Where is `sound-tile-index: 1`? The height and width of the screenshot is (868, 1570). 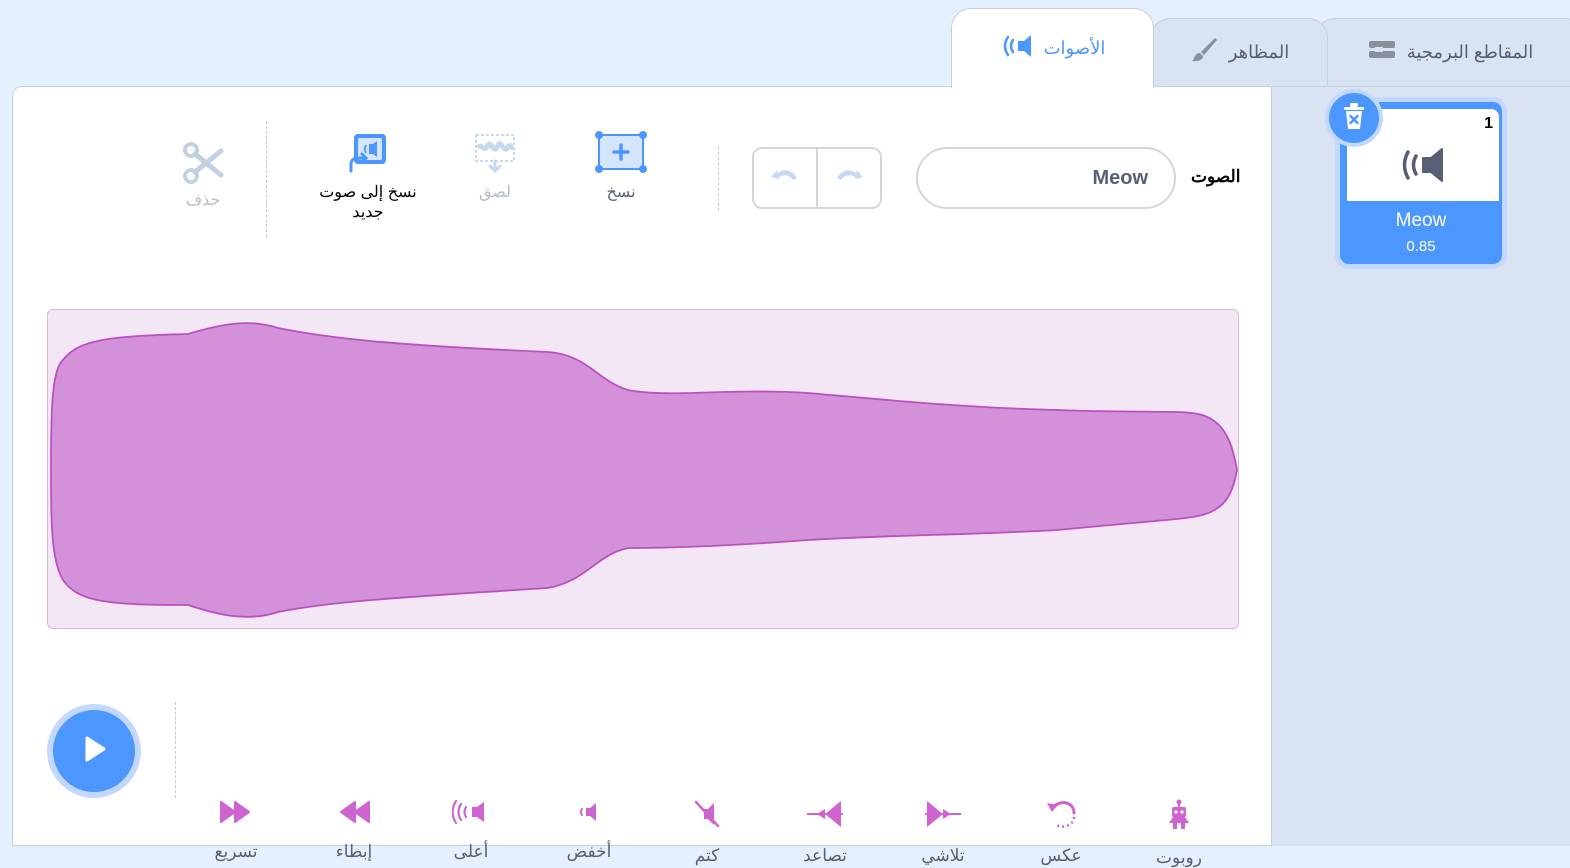 sound-tile-index: 1 is located at coordinates (1488, 123).